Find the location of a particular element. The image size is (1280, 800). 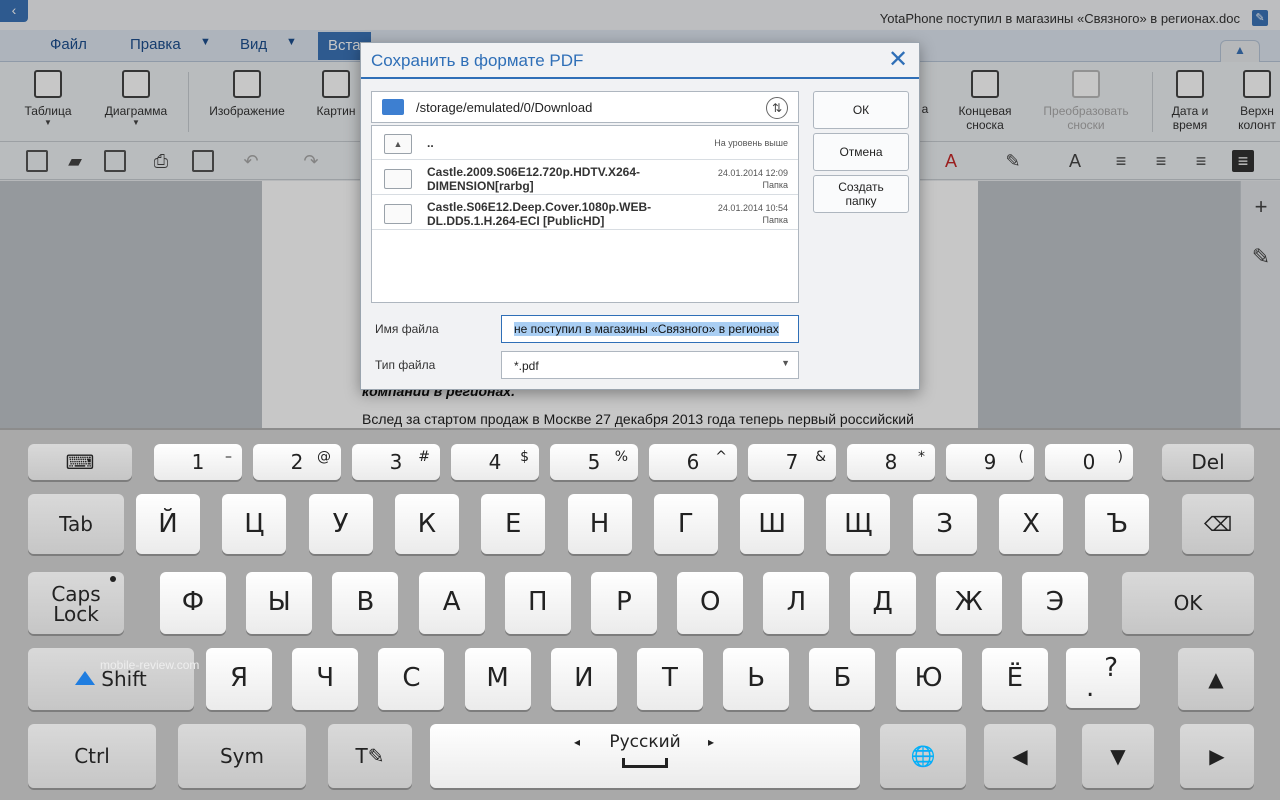

number-key: 7 & is located at coordinates (792, 462).